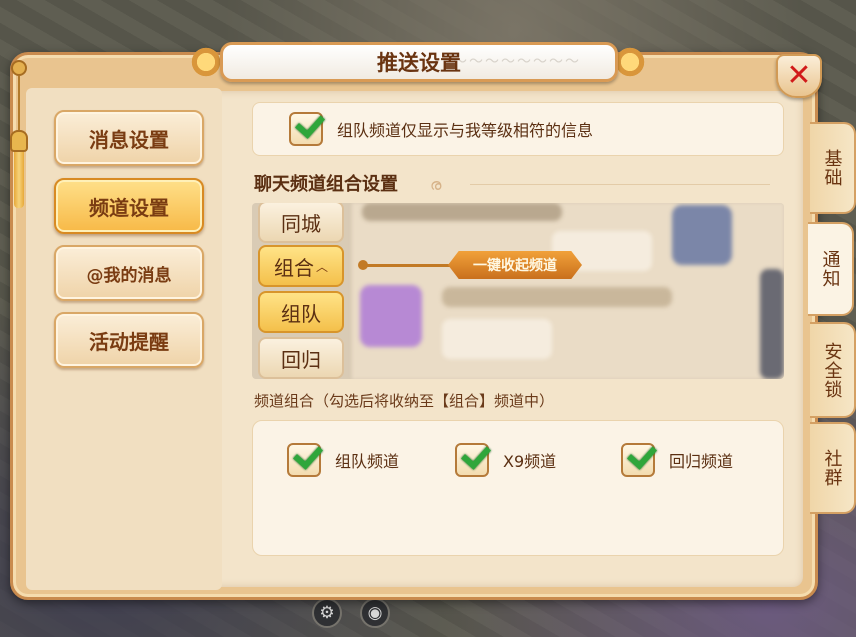  I want to click on close-icon: ✕, so click(799, 75).